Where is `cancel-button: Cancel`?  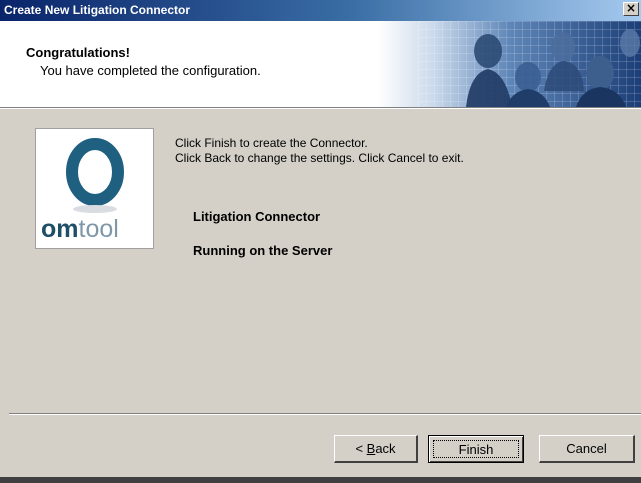
cancel-button: Cancel is located at coordinates (587, 449).